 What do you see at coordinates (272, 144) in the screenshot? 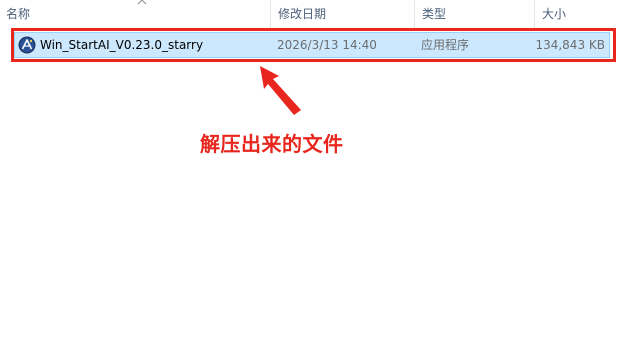
I see `annotation-caption: 解压出来的文件` at bounding box center [272, 144].